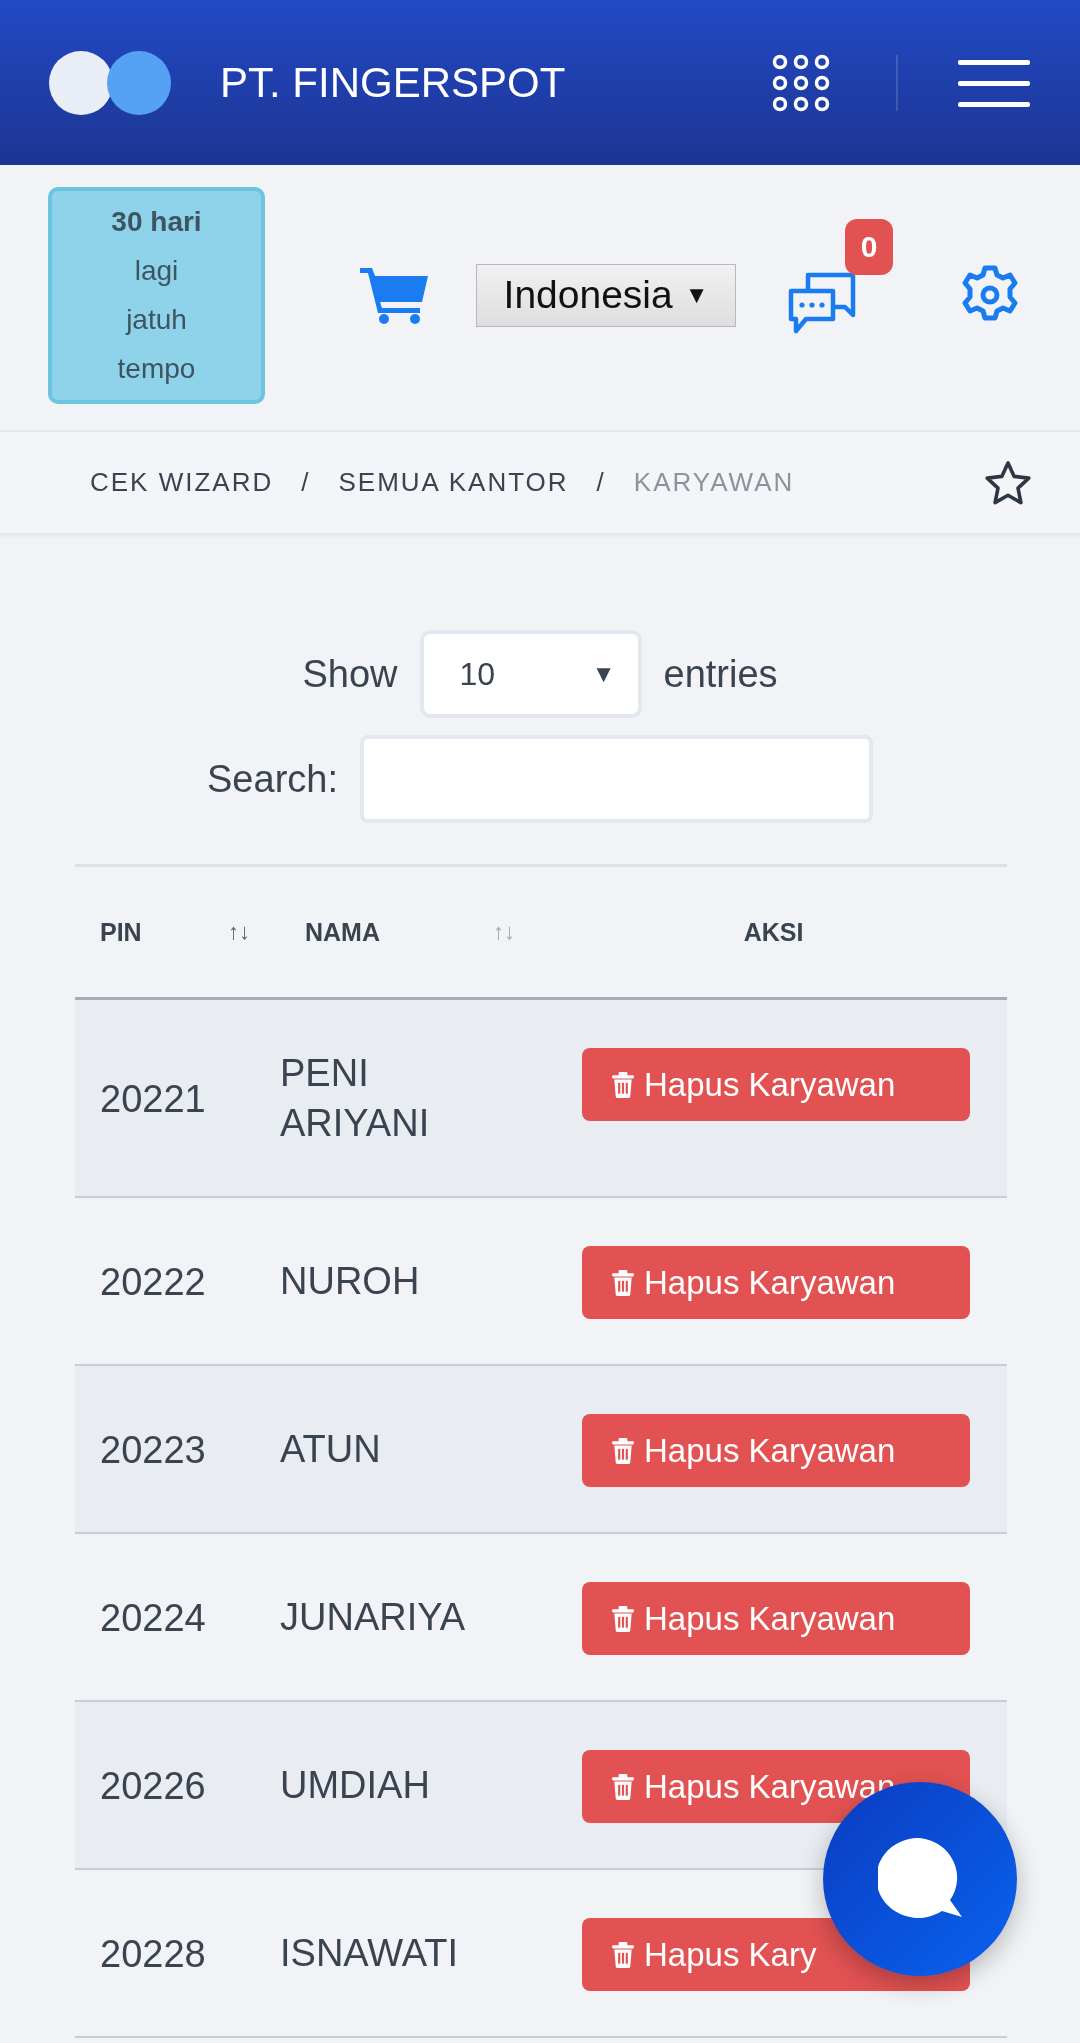 The image size is (1080, 2043). Describe the element at coordinates (272, 779) in the screenshot. I see `search-label: Search:` at that location.